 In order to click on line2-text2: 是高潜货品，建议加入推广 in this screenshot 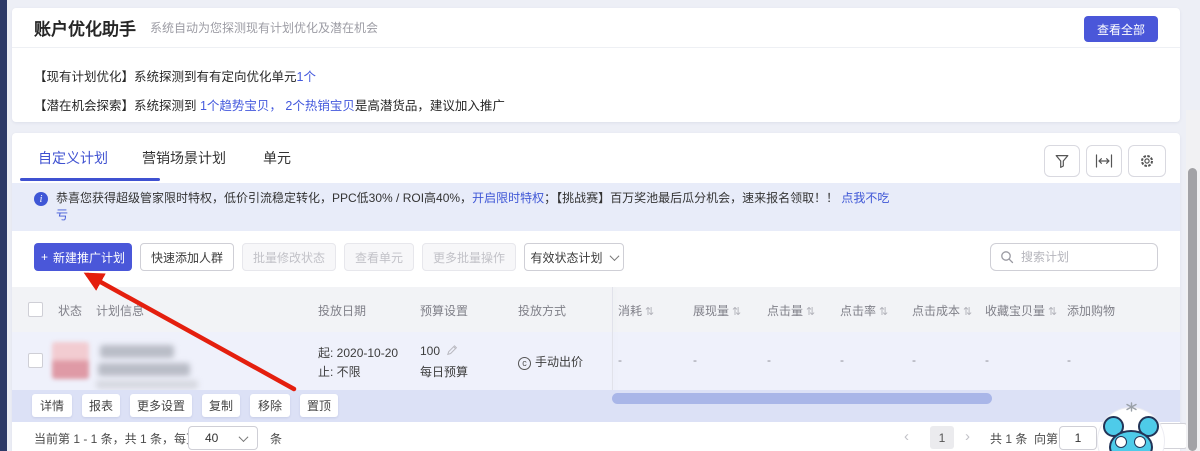, I will do `click(429, 106)`.